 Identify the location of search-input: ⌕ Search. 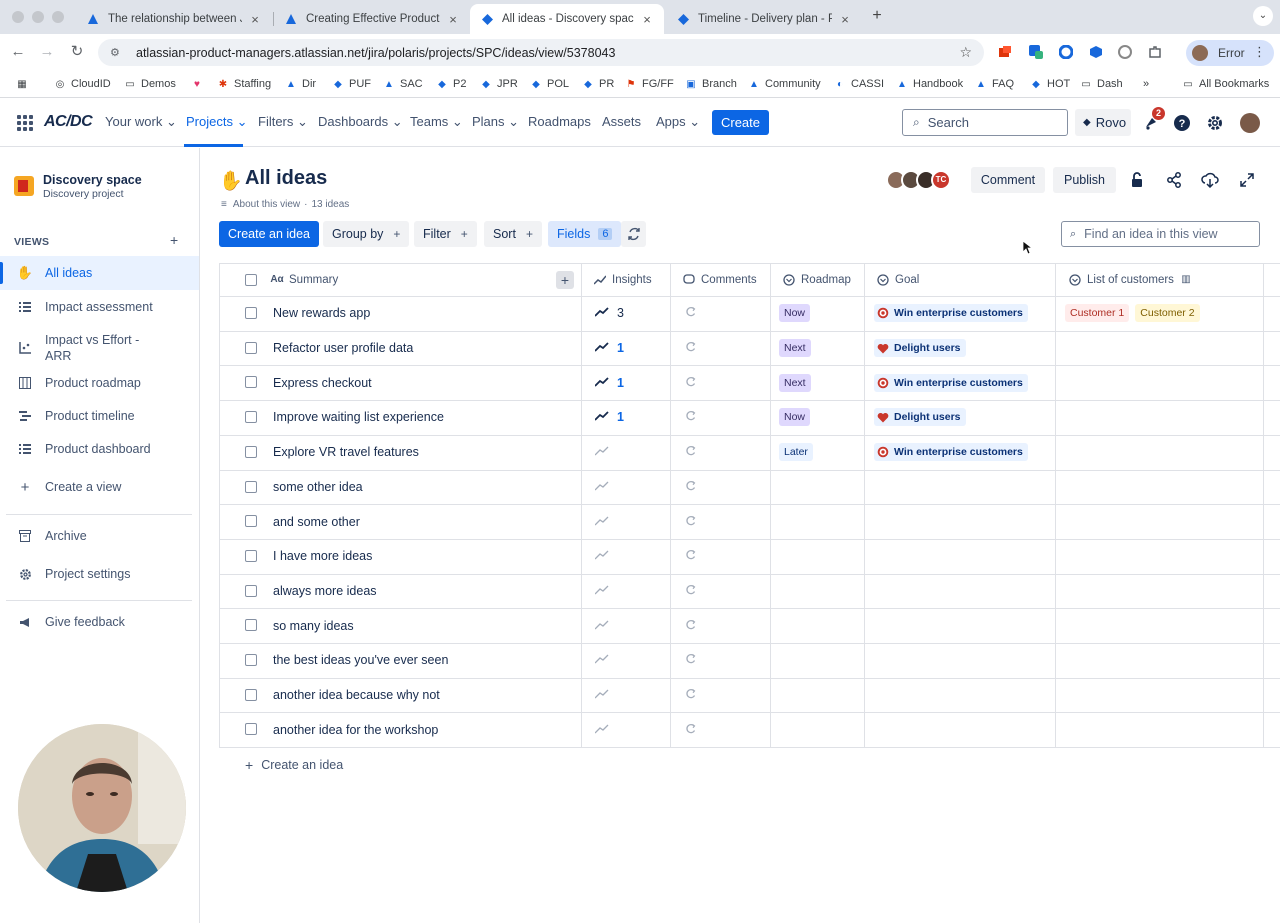
(985, 122).